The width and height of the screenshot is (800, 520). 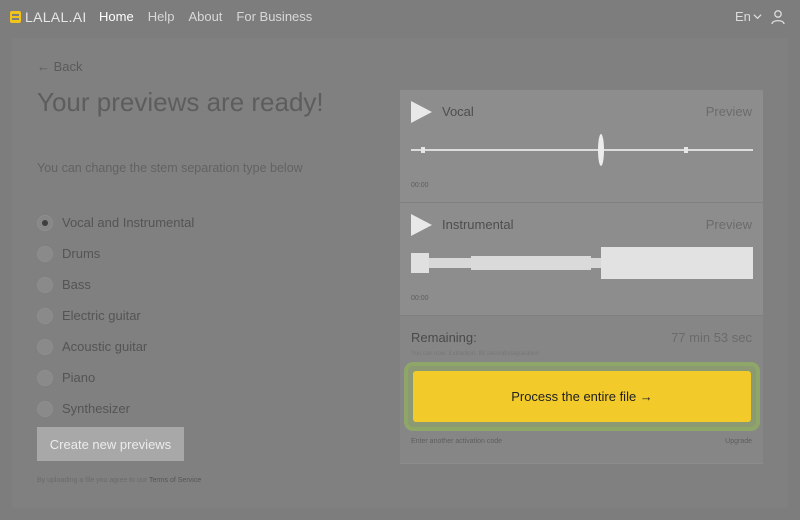 What do you see at coordinates (79, 377) in the screenshot?
I see `option-label: Piano` at bounding box center [79, 377].